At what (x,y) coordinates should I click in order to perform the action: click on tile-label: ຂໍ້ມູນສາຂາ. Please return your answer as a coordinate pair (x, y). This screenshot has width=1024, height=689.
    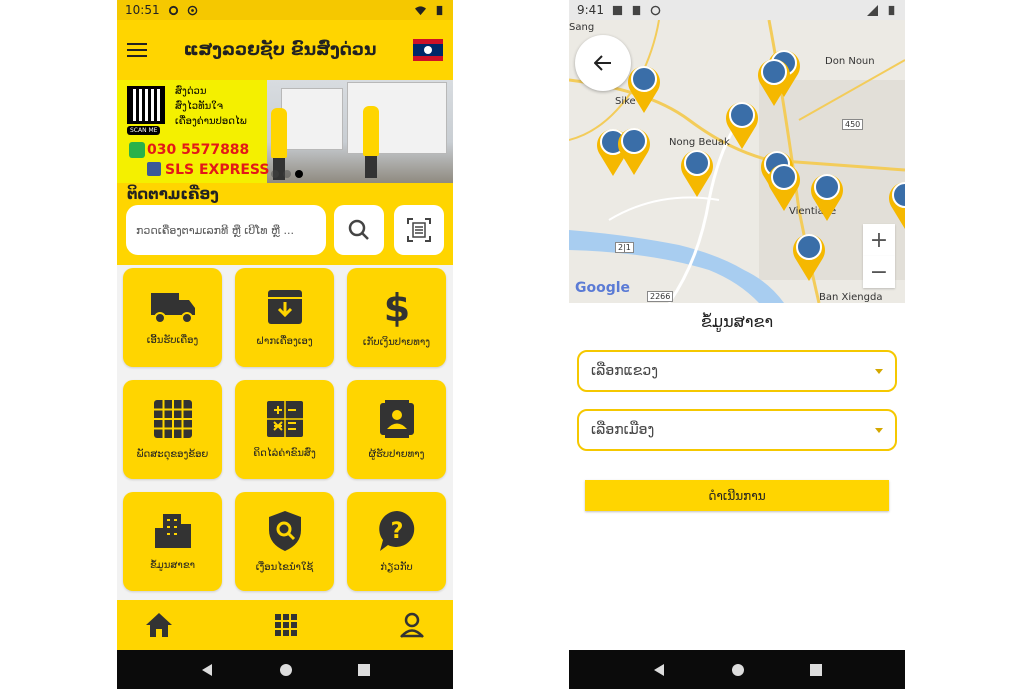
    Looking at the image, I should click on (172, 565).